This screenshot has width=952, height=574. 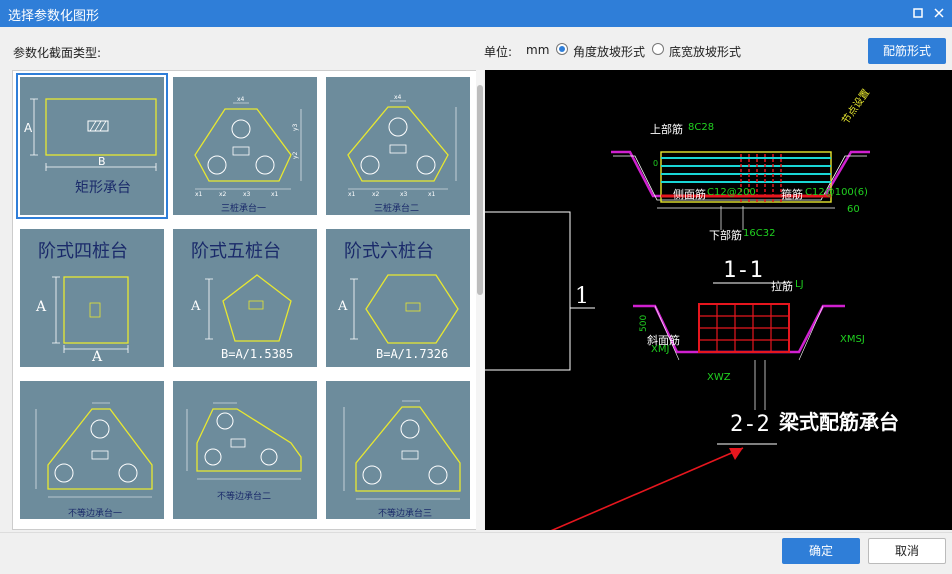 What do you see at coordinates (836, 192) in the screenshot?
I see `stirrup-value: C12@100(6)` at bounding box center [836, 192].